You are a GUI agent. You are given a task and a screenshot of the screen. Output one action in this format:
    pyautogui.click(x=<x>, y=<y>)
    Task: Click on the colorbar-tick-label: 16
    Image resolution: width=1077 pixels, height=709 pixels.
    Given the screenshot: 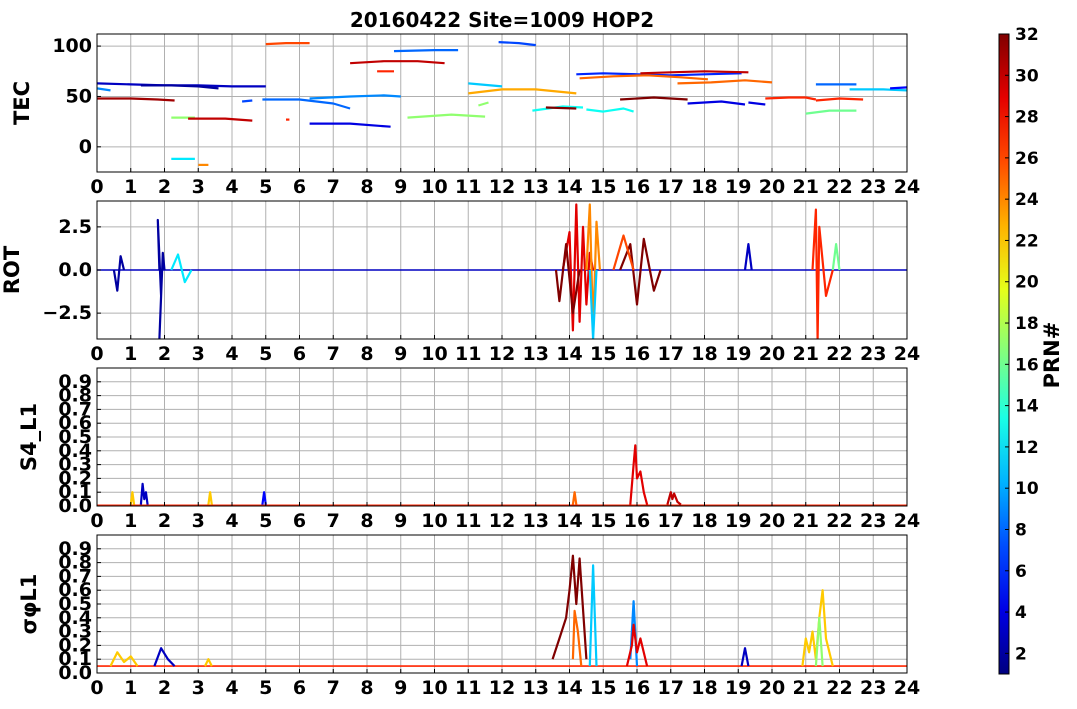 What is the action you would take?
    pyautogui.click(x=1027, y=365)
    